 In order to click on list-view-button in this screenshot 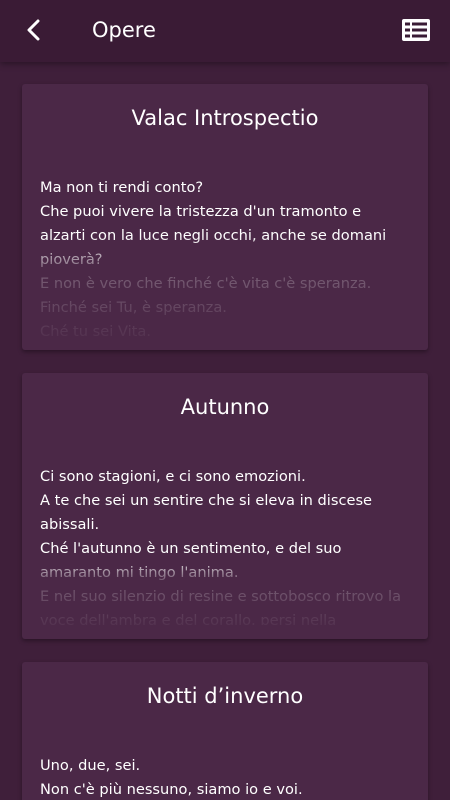, I will do `click(416, 30)`.